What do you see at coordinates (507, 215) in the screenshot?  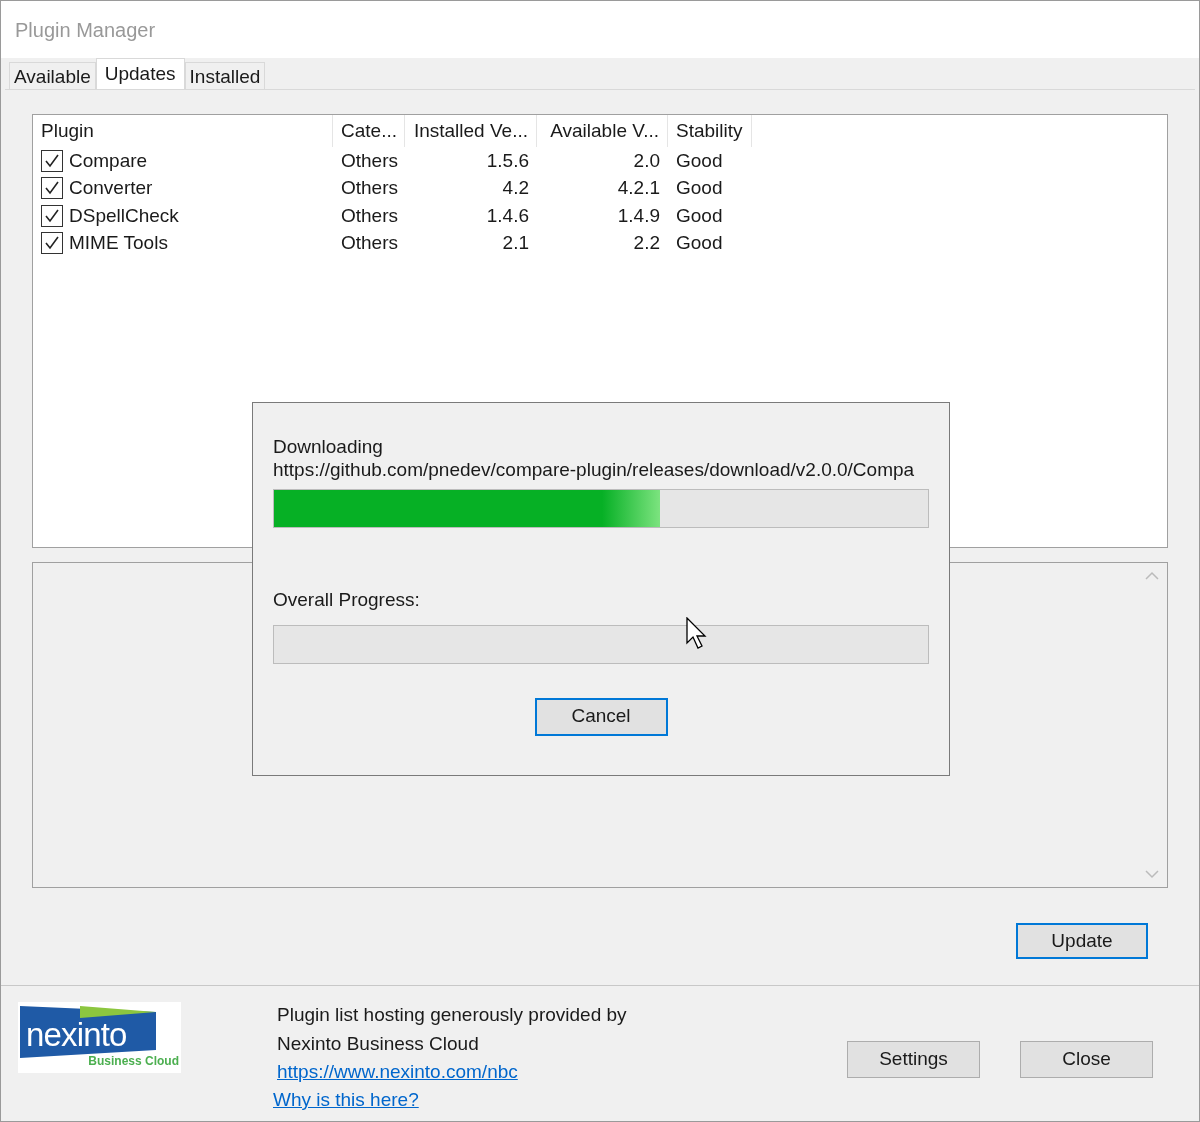 I see `table-cell-text: 1.4.6` at bounding box center [507, 215].